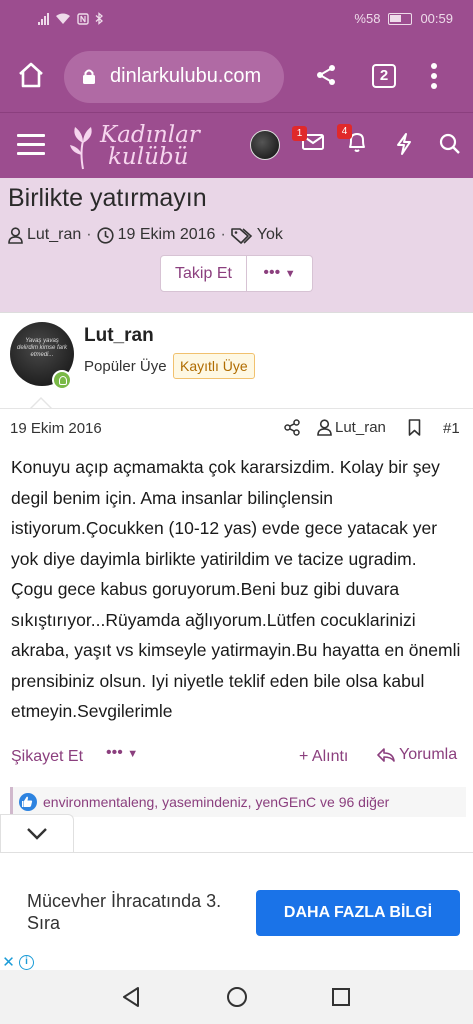 Image resolution: width=473 pixels, height=1024 pixels. What do you see at coordinates (119, 336) in the screenshot?
I see `username: Lut_ran` at bounding box center [119, 336].